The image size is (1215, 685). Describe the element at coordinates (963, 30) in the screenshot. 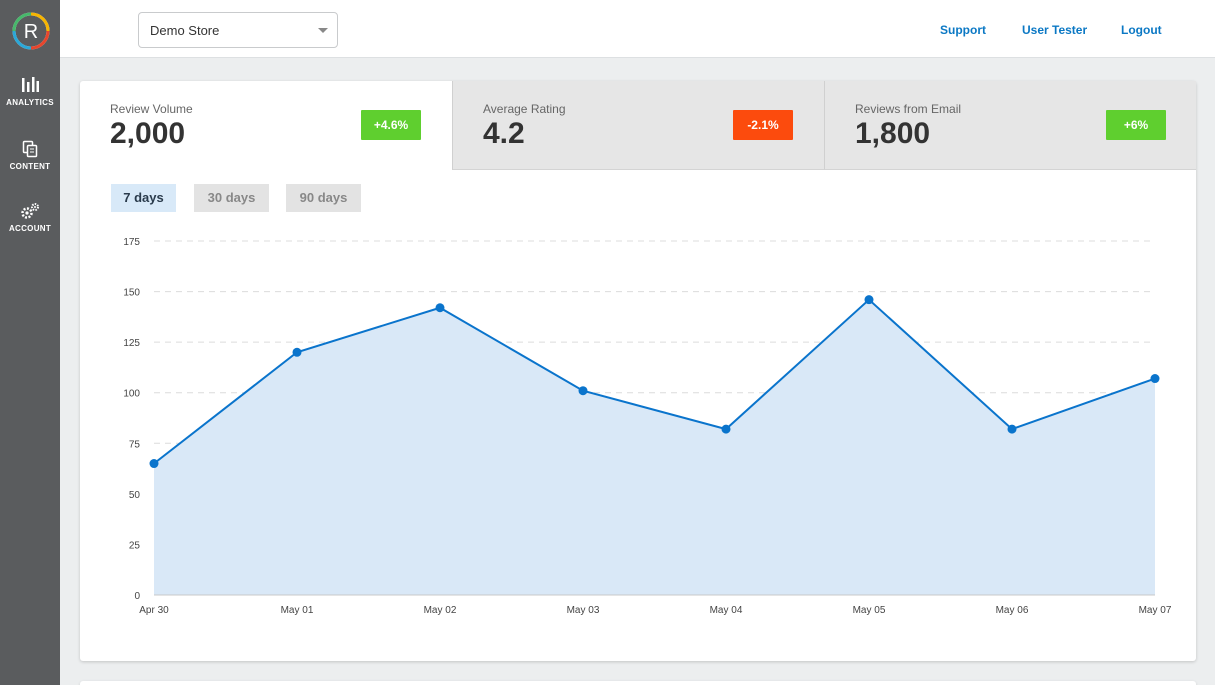

I see `support-link: Support` at that location.